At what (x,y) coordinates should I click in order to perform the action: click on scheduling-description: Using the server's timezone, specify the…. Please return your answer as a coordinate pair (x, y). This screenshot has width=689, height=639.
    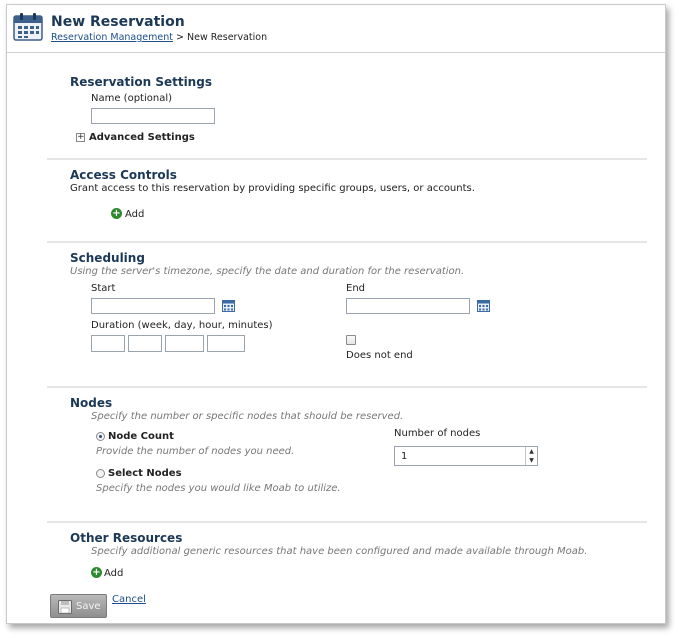
    Looking at the image, I should click on (267, 271).